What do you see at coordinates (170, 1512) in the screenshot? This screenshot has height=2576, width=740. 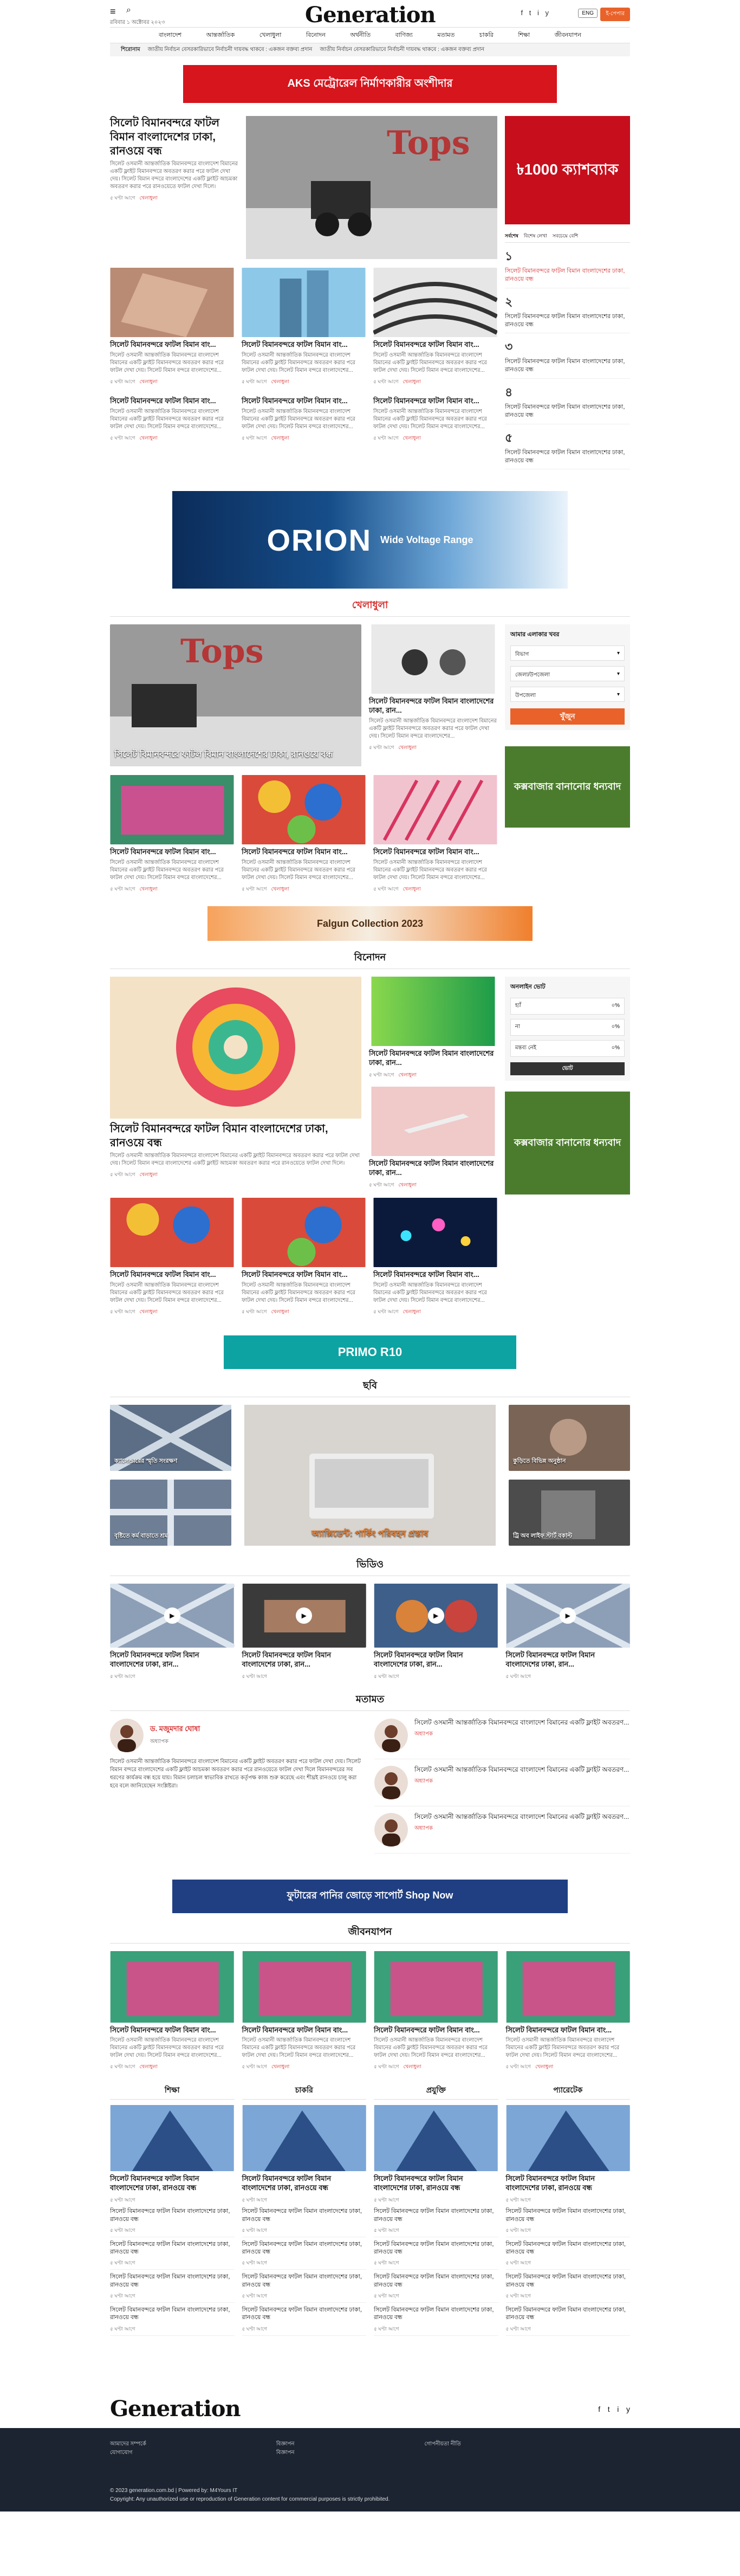 I see `photo-item: বৃষ্টিতে কর্ম বাড়াতে শ্রম` at bounding box center [170, 1512].